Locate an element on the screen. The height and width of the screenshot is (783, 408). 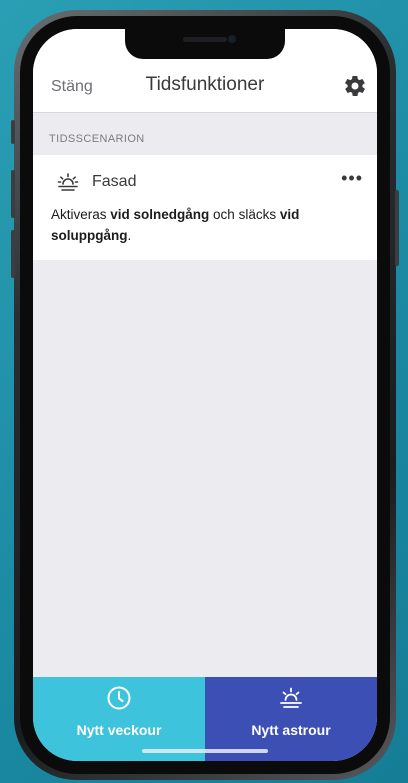
home-indicator is located at coordinates (205, 751).